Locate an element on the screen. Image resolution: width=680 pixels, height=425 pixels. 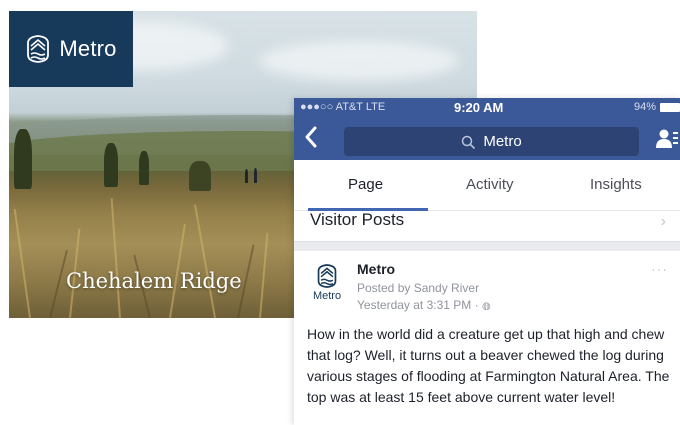
back-chevron-icon is located at coordinates (317, 139).